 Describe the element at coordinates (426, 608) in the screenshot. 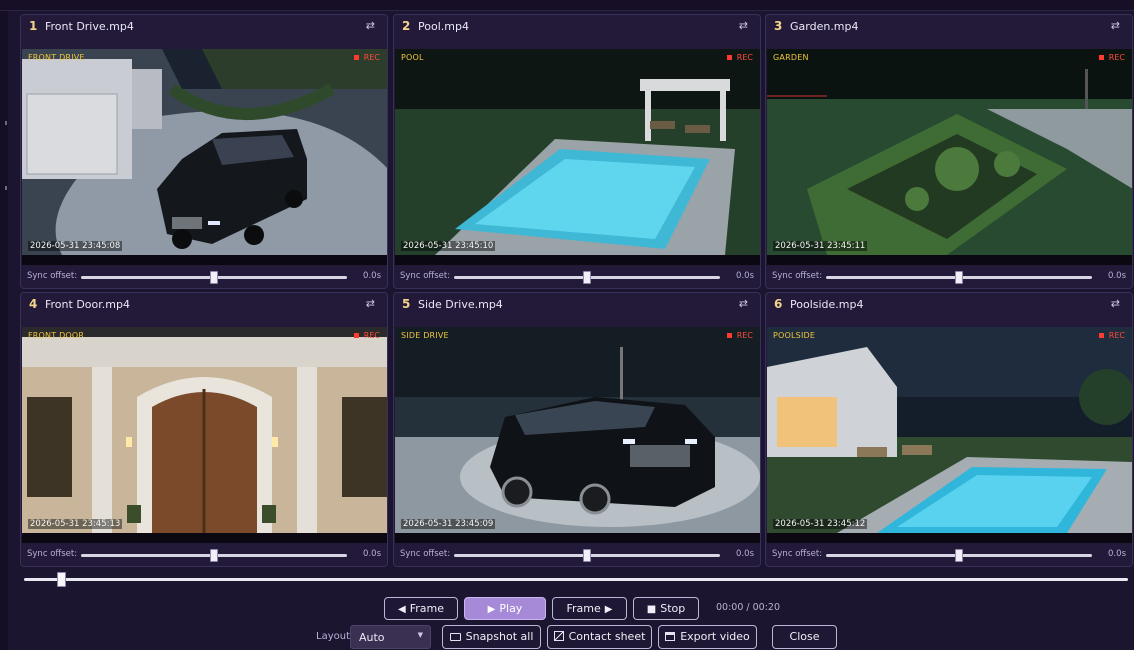

I see `frame-back-label: Frame` at that location.